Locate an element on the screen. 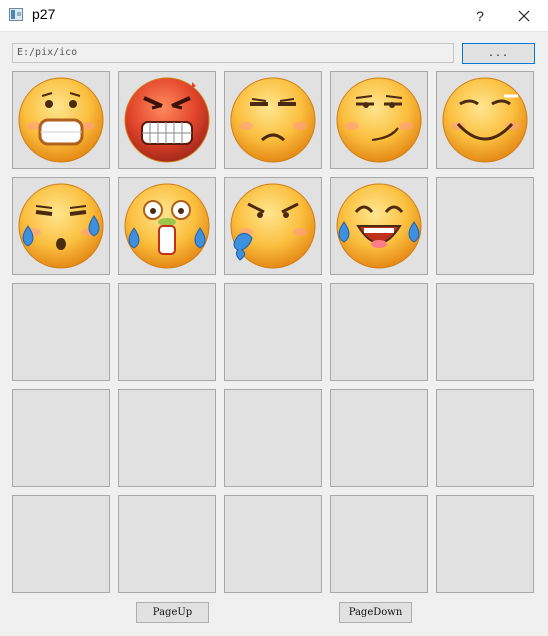 This screenshot has width=548, height=636. title-bar: p27 ? is located at coordinates (274, 16).